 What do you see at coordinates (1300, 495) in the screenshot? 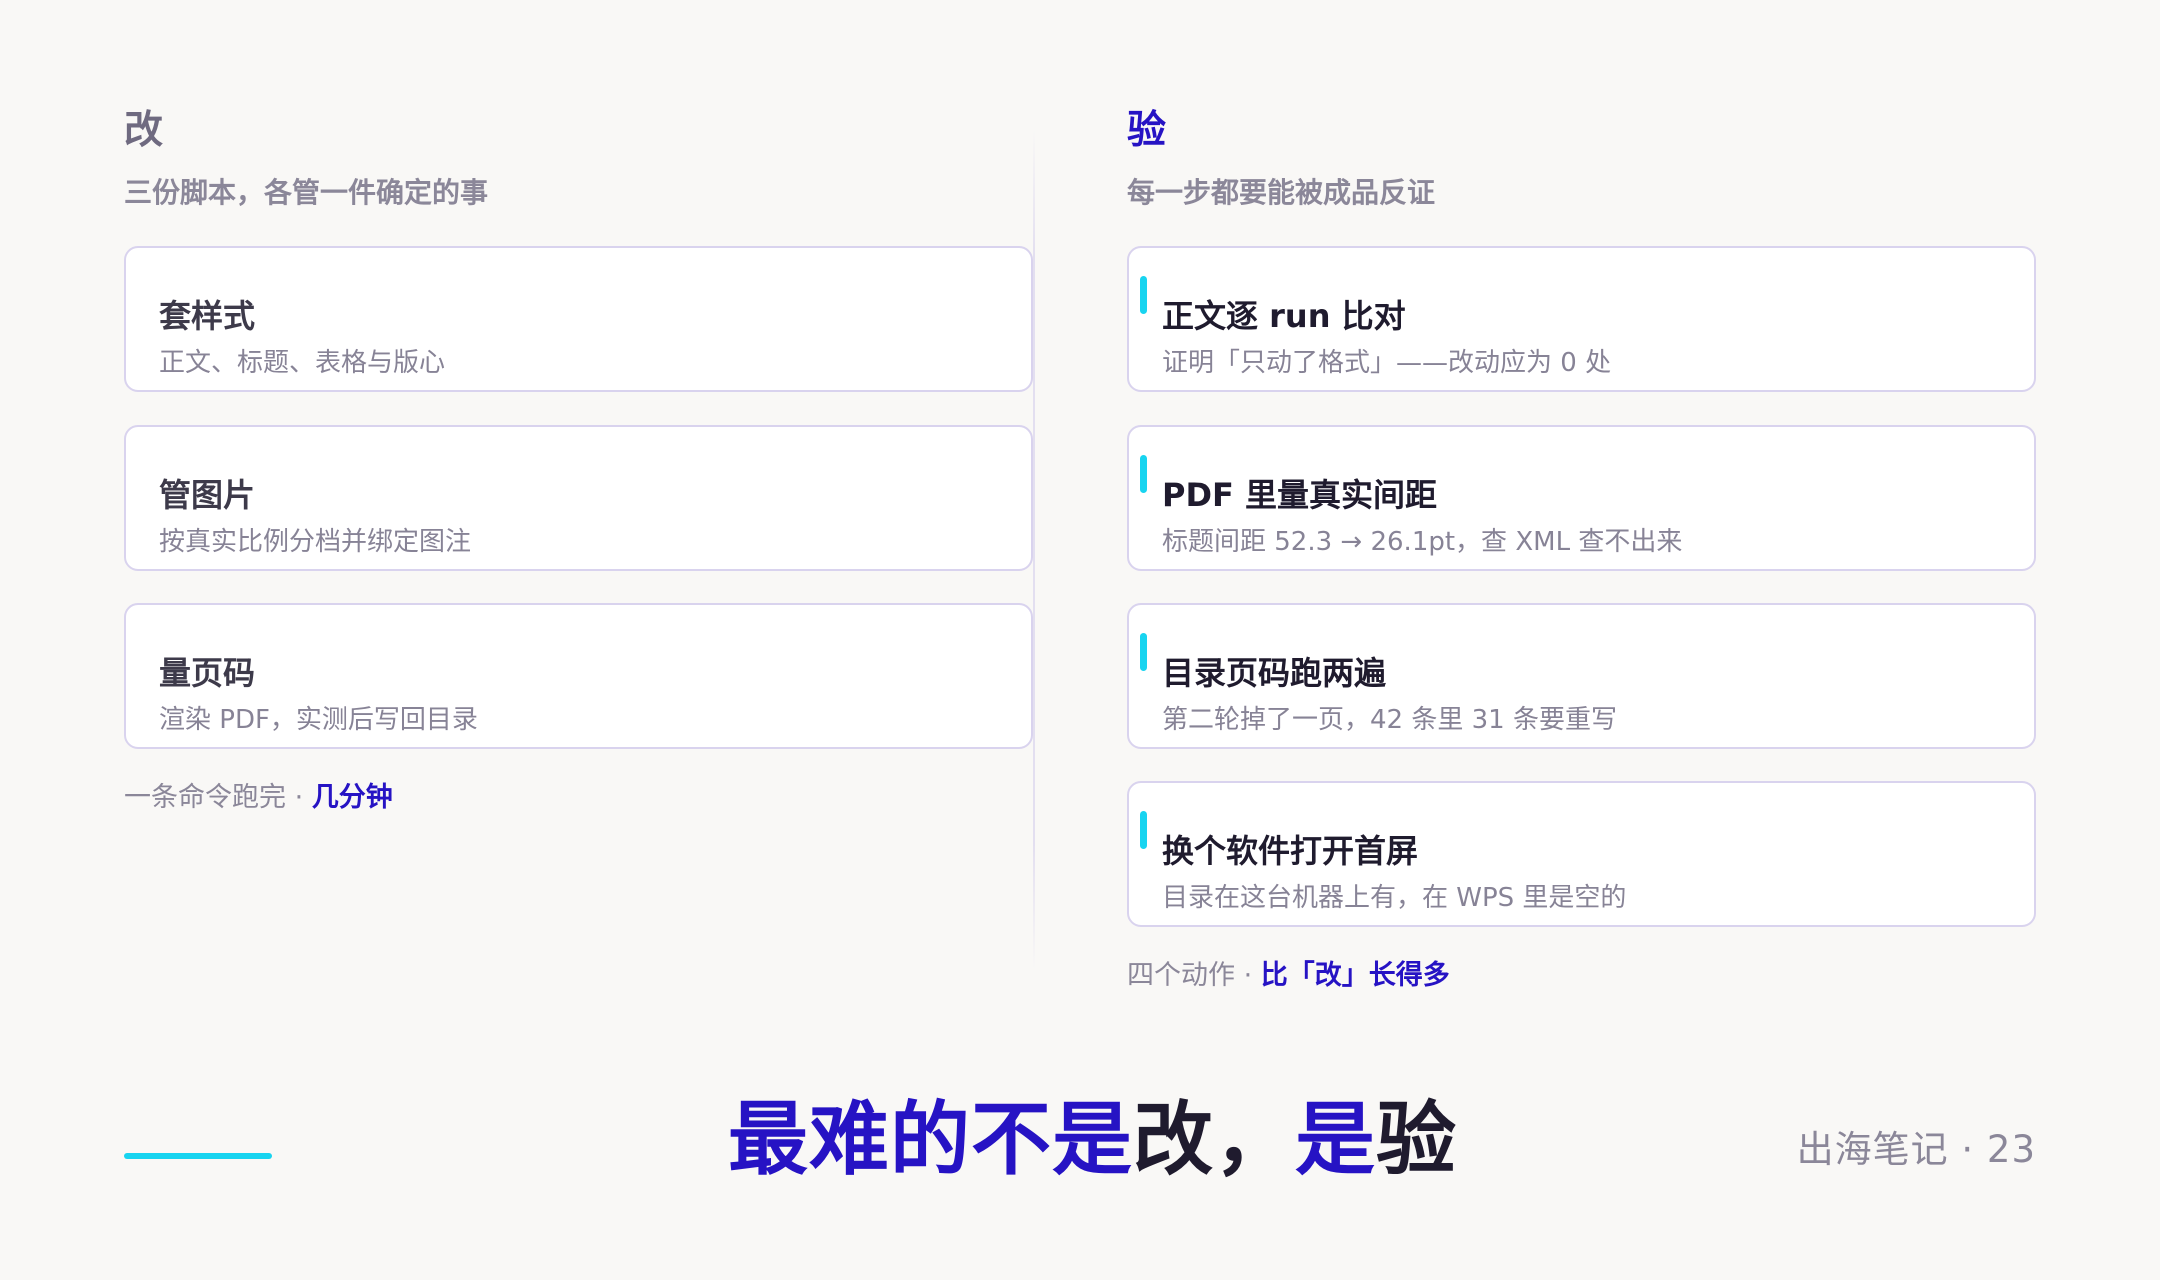
I see `card-title: PDF 里量真实间距` at bounding box center [1300, 495].